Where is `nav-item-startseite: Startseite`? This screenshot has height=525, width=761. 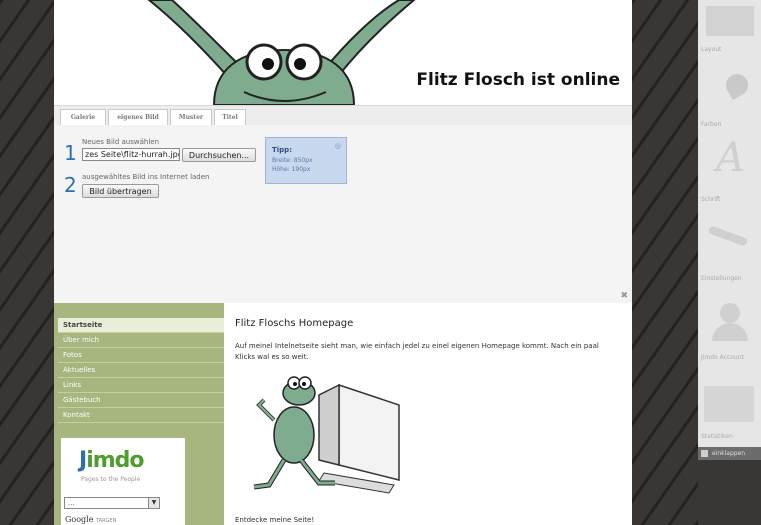
nav-item-startseite: Startseite is located at coordinates (141, 325).